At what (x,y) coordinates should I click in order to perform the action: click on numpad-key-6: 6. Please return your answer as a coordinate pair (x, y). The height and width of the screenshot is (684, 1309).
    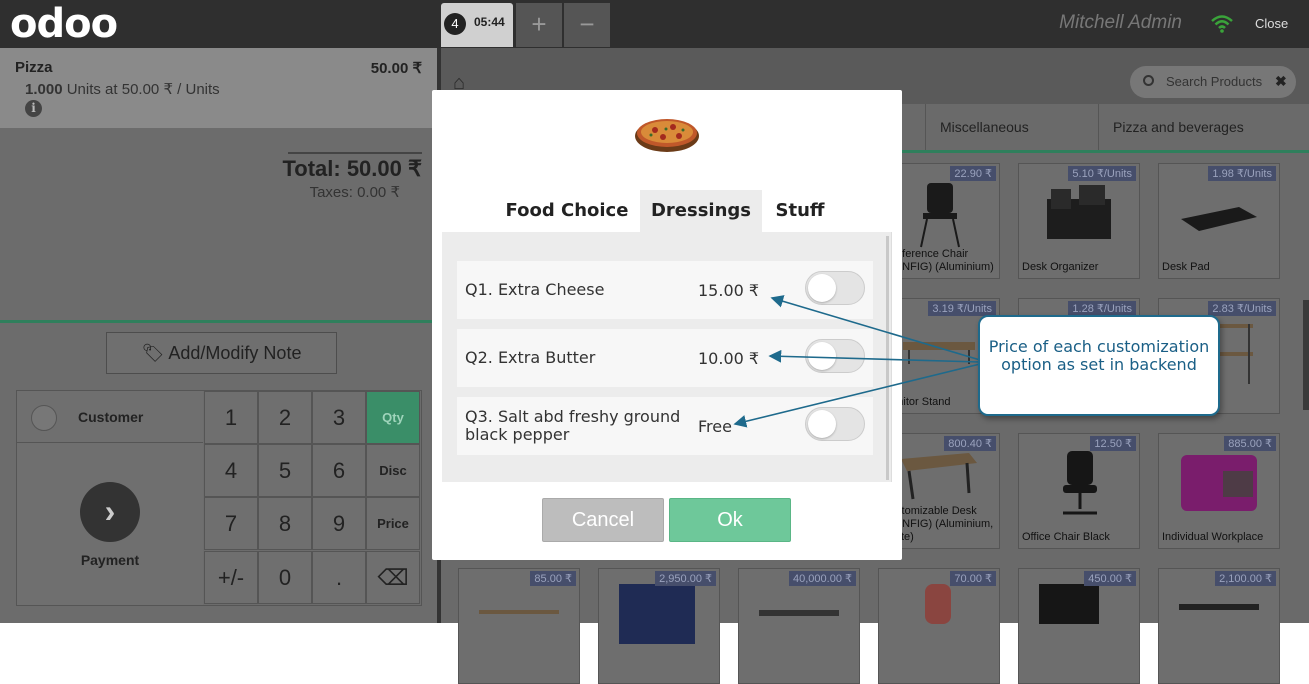
    Looking at the image, I should click on (339, 470).